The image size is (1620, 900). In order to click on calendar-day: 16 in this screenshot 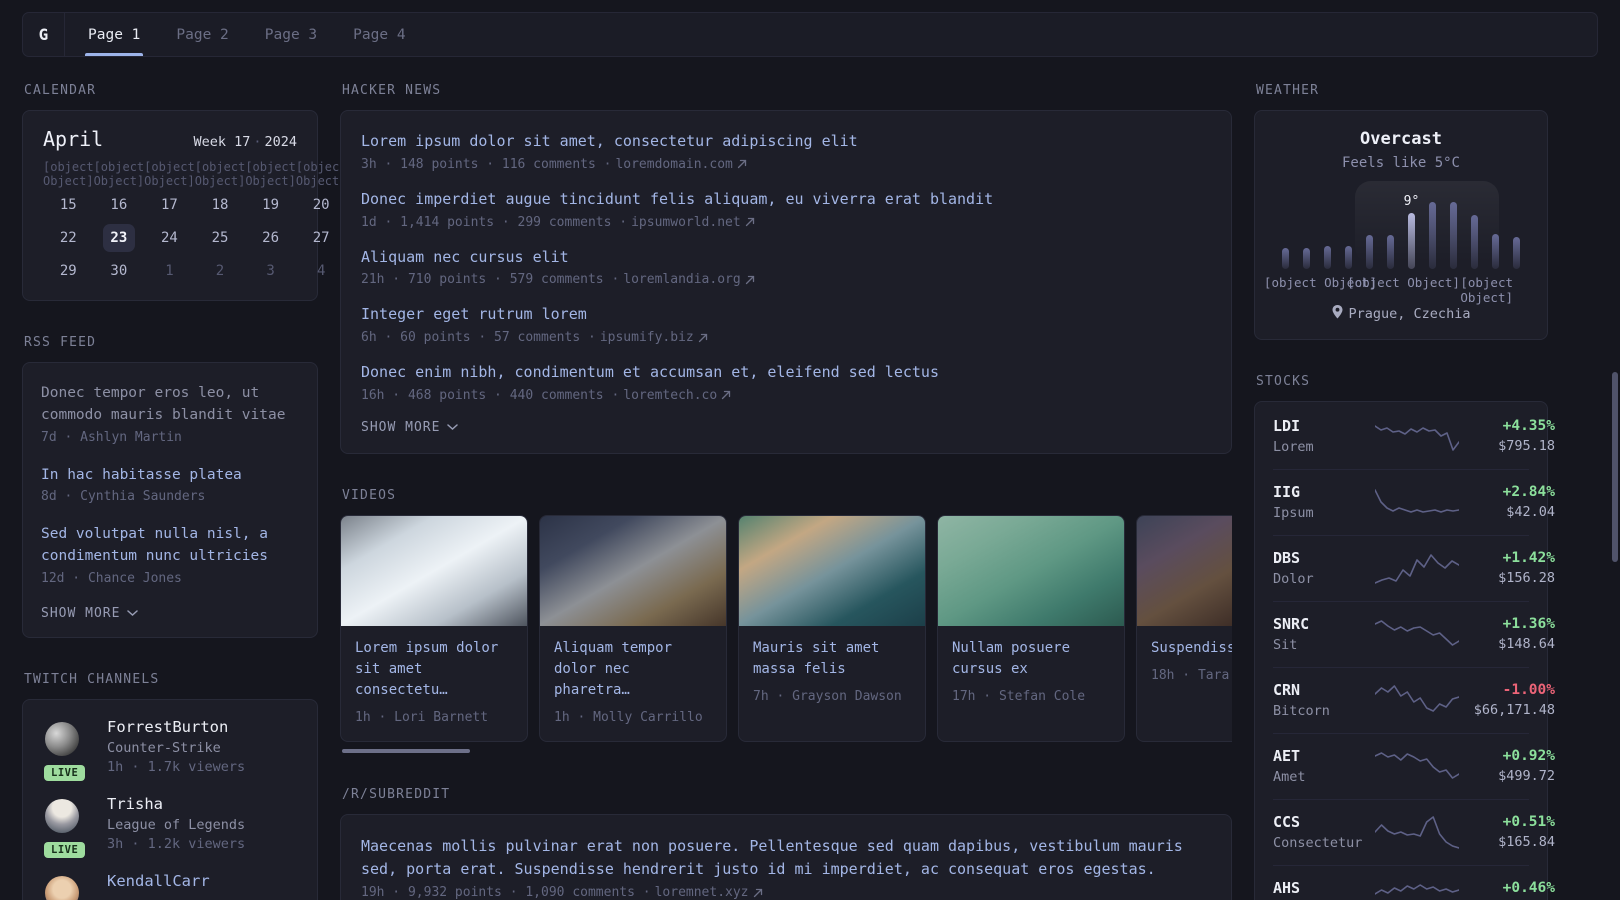, I will do `click(119, 204)`.